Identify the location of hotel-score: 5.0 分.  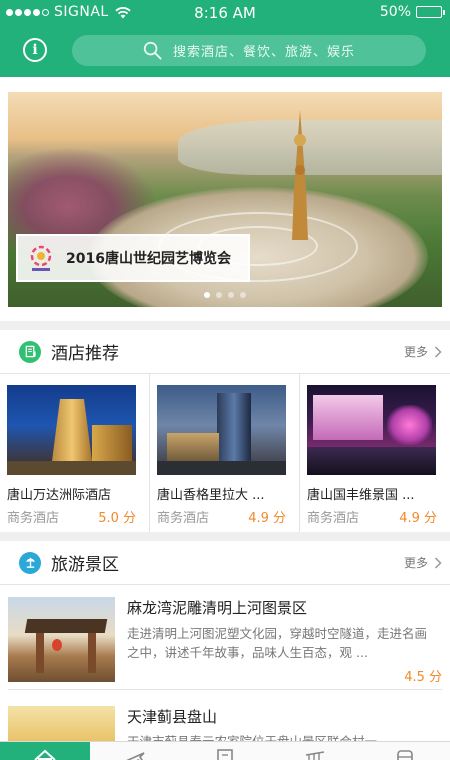
(117, 518).